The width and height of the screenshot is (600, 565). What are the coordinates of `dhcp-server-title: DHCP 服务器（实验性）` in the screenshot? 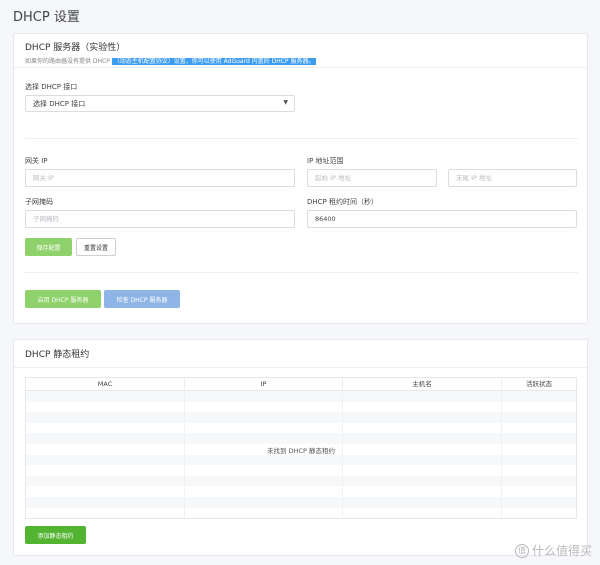 It's located at (75, 48).